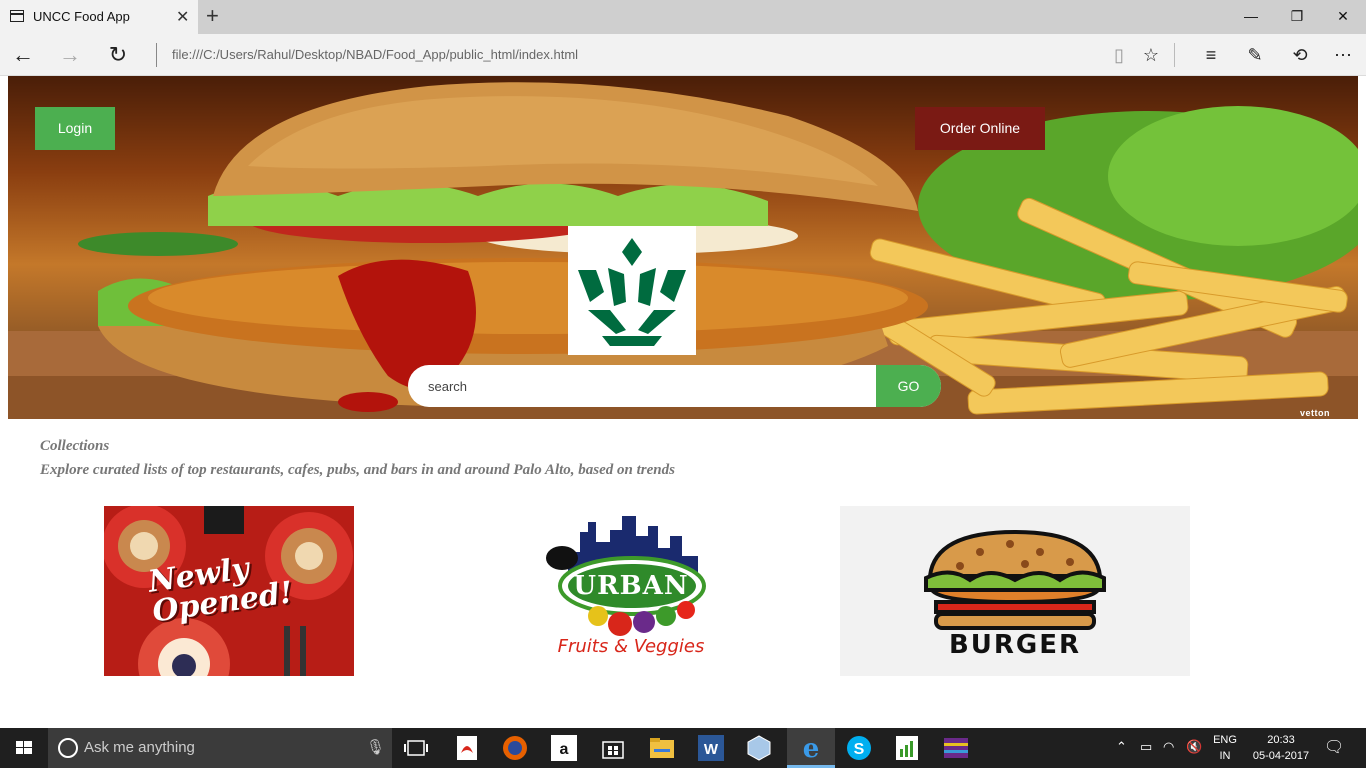  I want to click on svg-text: a, so click(564, 749).